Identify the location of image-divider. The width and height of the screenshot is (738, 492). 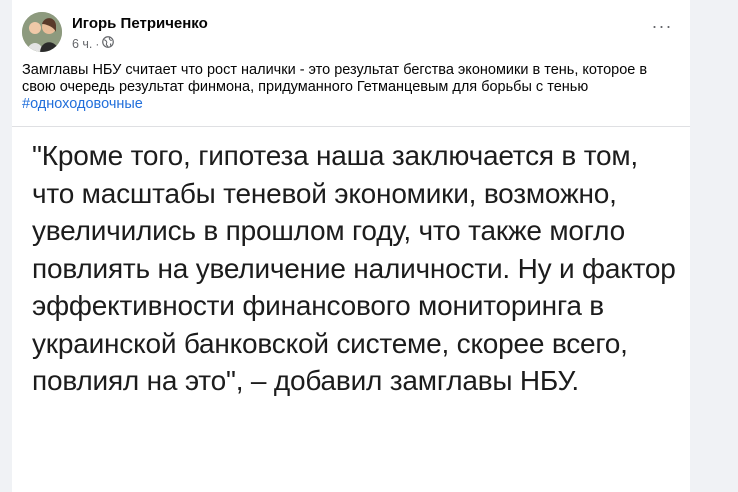
(351, 126).